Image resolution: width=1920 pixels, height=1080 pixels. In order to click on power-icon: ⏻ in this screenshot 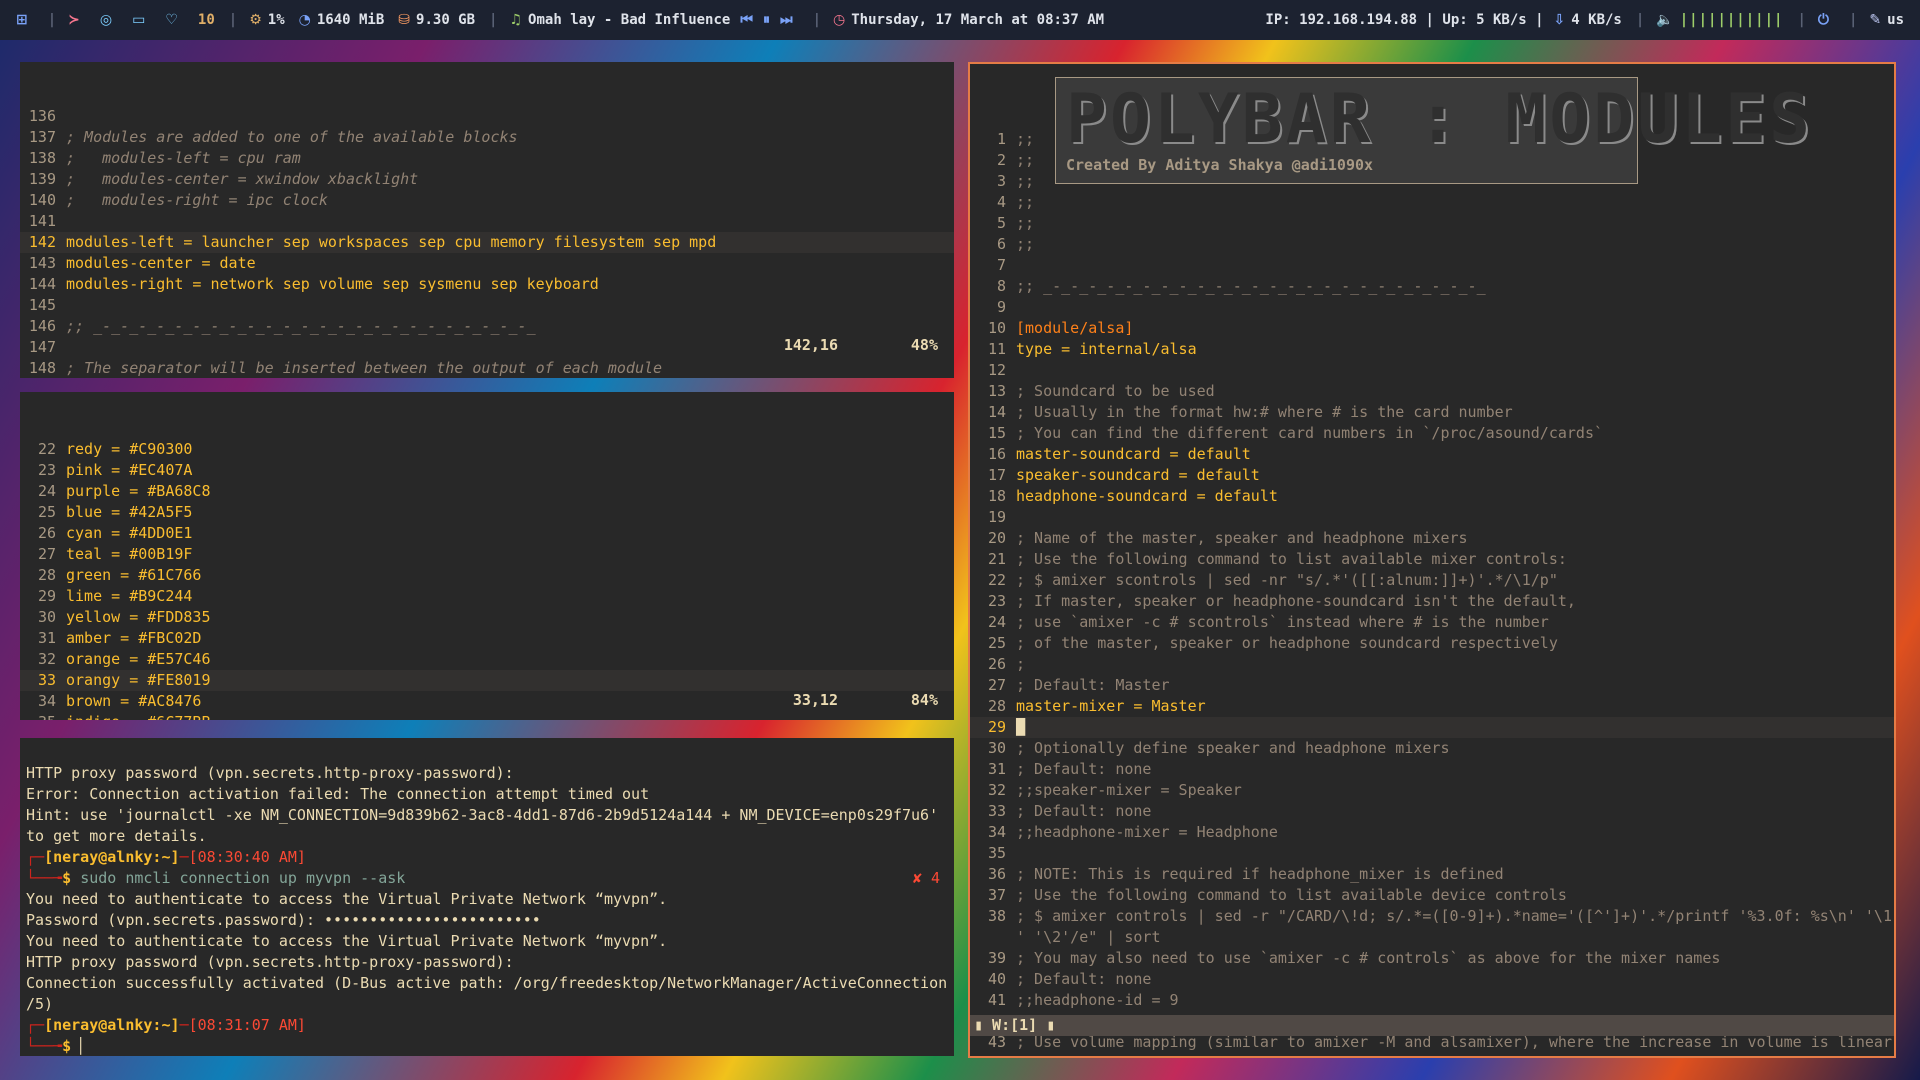, I will do `click(1826, 20)`.